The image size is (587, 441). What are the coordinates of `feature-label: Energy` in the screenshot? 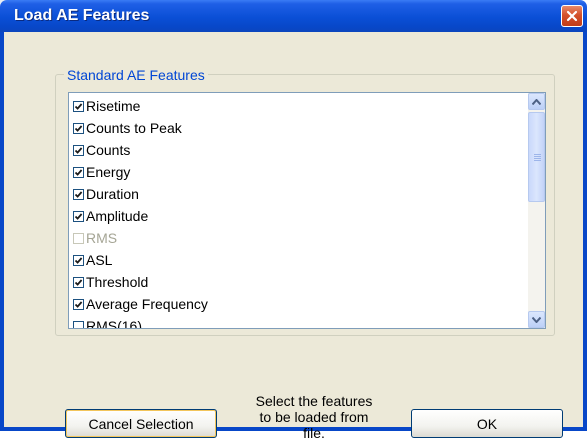 It's located at (108, 172).